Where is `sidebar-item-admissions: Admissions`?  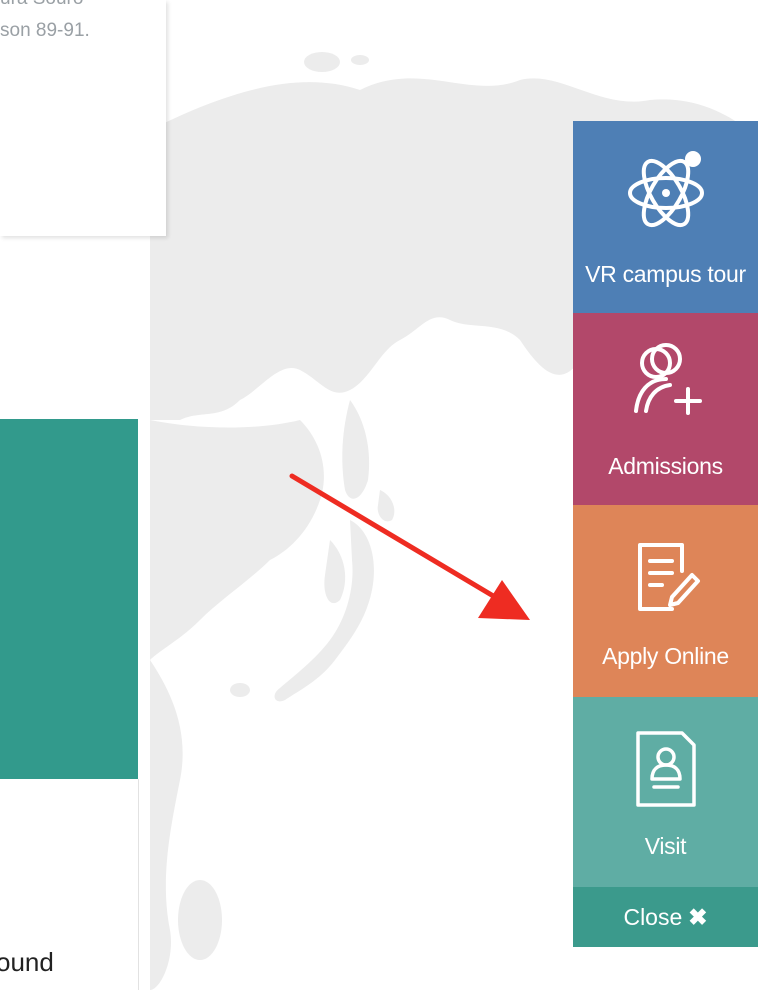 sidebar-item-admissions: Admissions is located at coordinates (665, 409).